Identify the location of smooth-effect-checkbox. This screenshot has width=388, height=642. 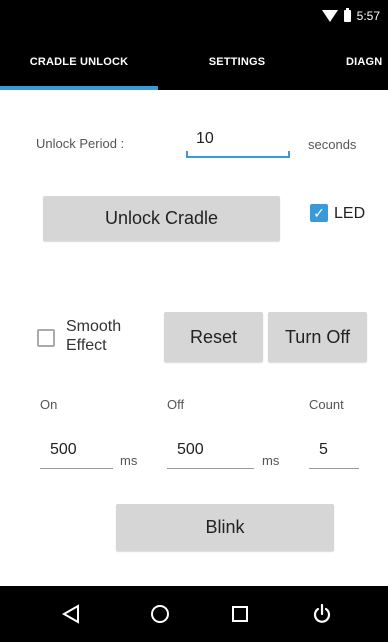
(46, 338).